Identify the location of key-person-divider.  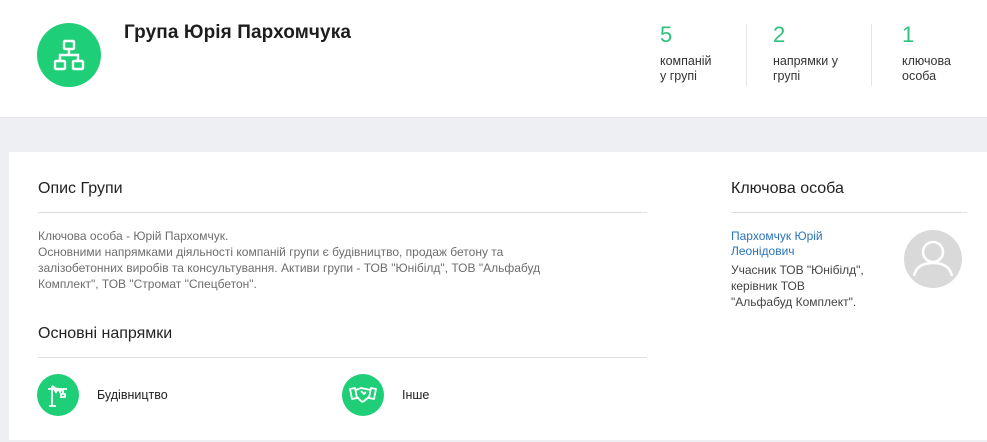
(849, 212).